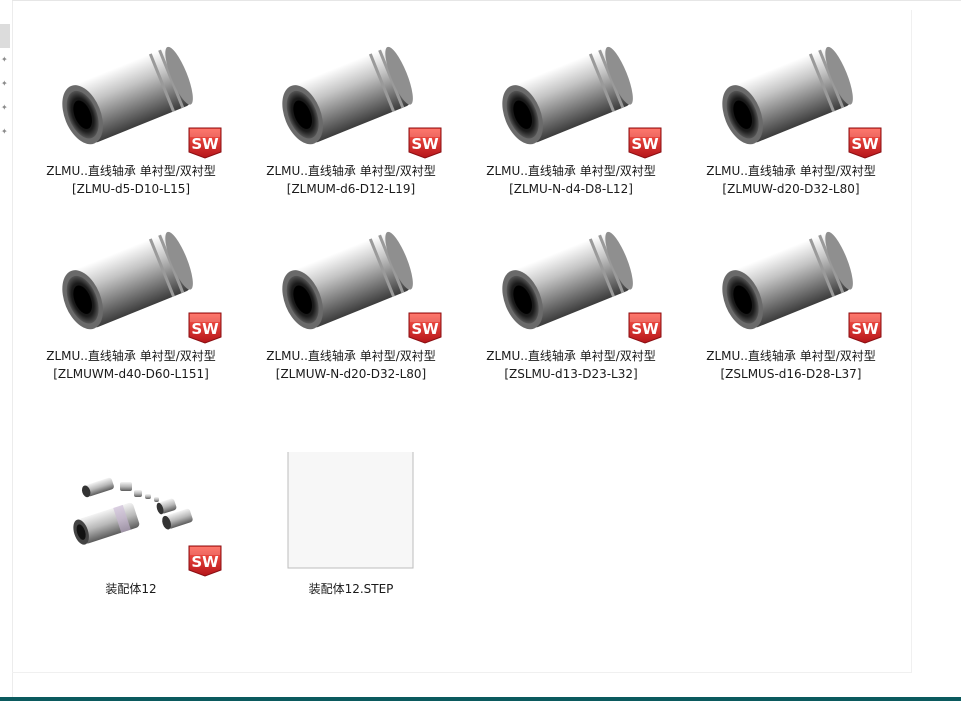 The image size is (961, 701). What do you see at coordinates (571, 180) in the screenshot?
I see `file-name: ZLMU..直线轴承 单衬型/双衬型 [ZLMU-N-d4-D8-L12]` at bounding box center [571, 180].